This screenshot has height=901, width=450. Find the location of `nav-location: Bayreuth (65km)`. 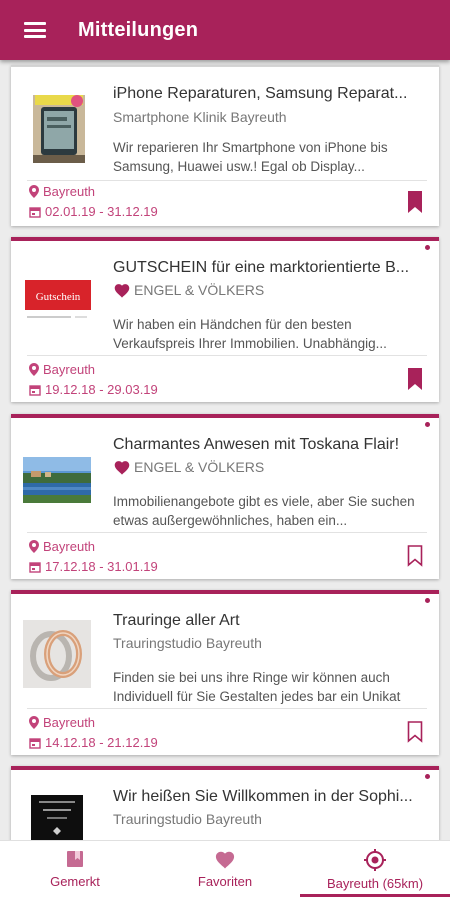

nav-location: Bayreuth (65km) is located at coordinates (375, 871).